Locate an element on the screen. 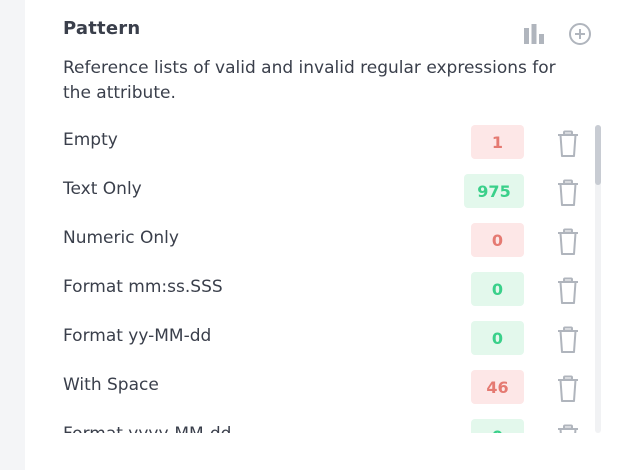  pattern-label: Format yyyy-MM-dd is located at coordinates (147, 428).